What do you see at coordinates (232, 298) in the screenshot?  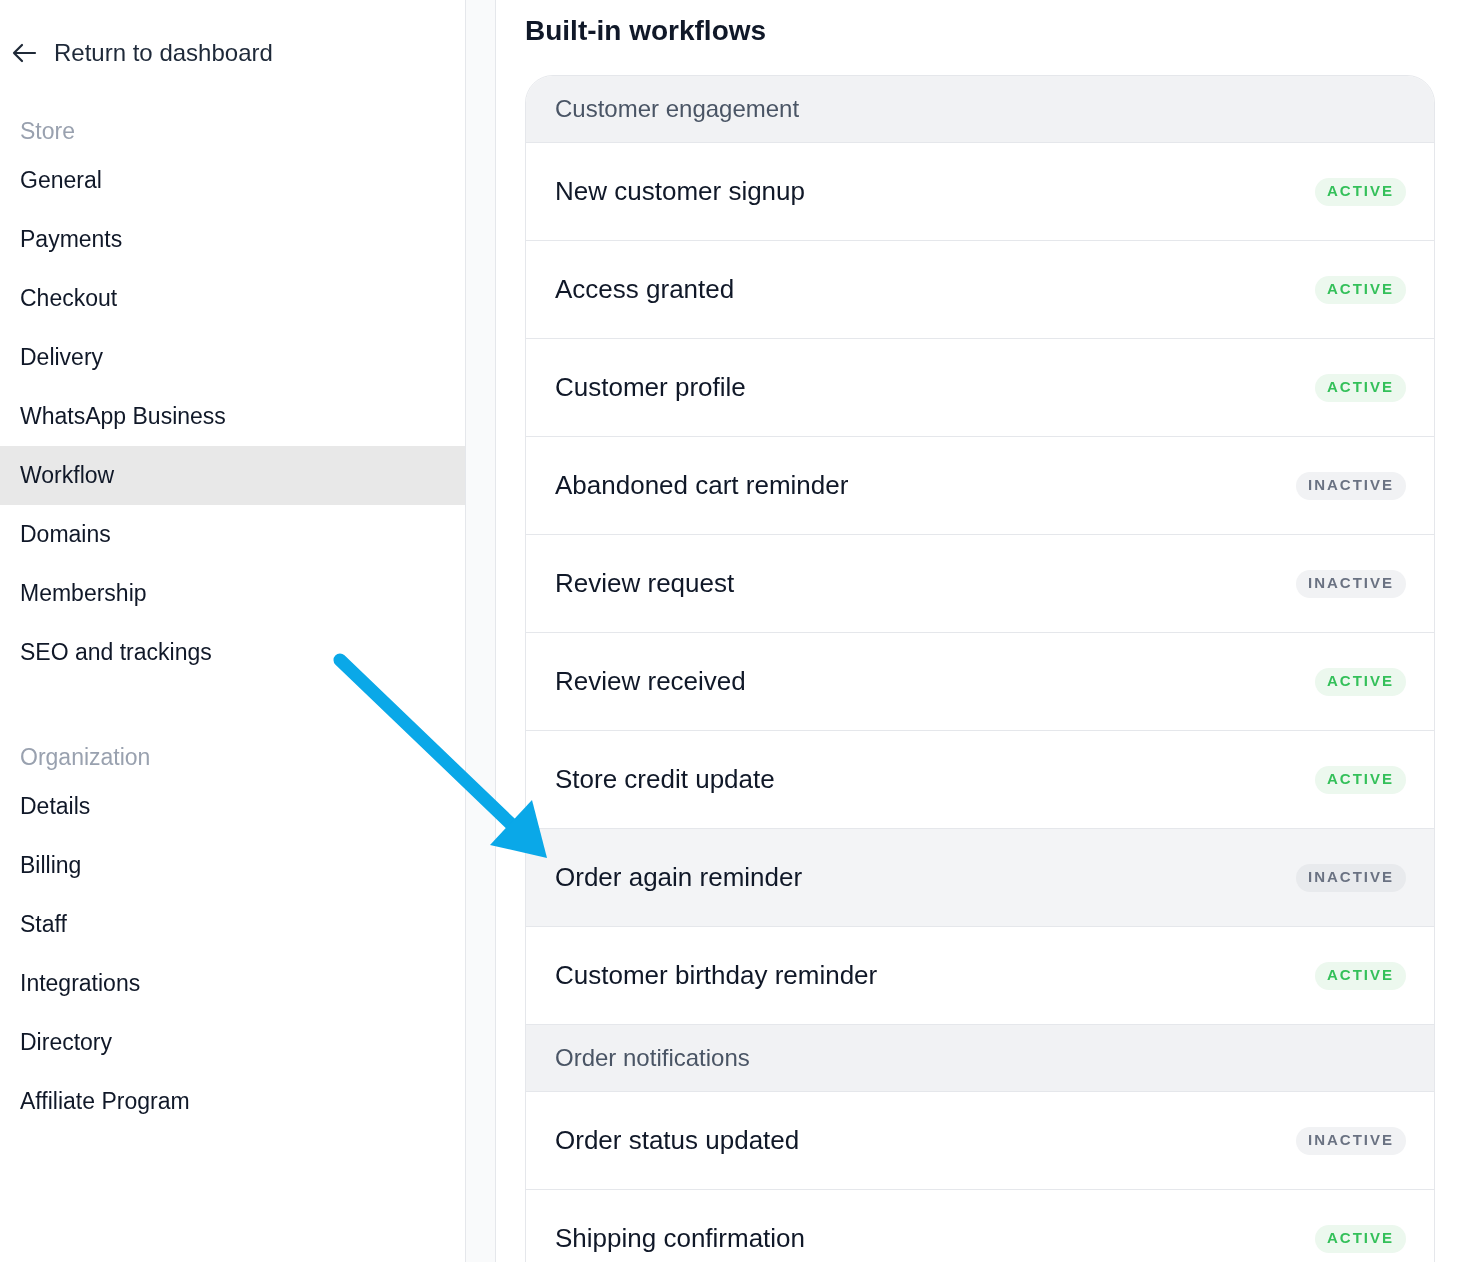 I see `sidebar-item: Checkout` at bounding box center [232, 298].